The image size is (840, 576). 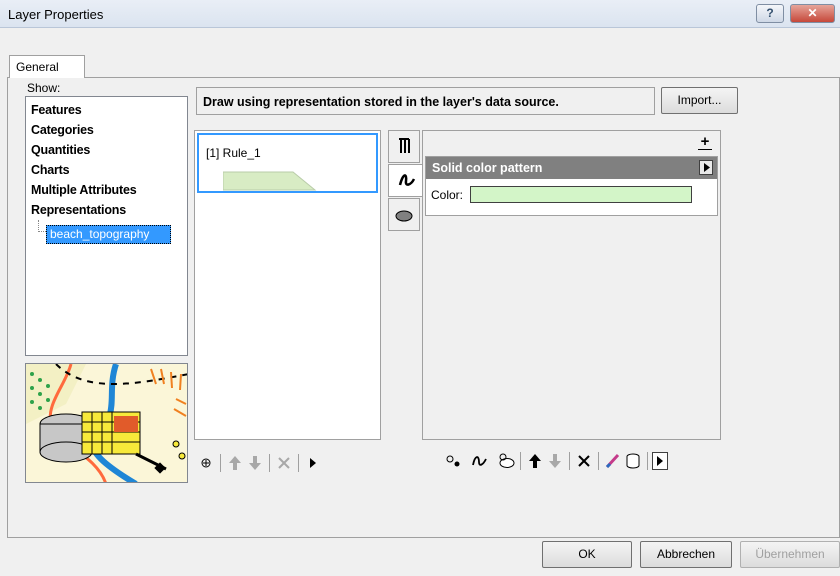 What do you see at coordinates (255, 463) in the screenshot?
I see `move-down-icon` at bounding box center [255, 463].